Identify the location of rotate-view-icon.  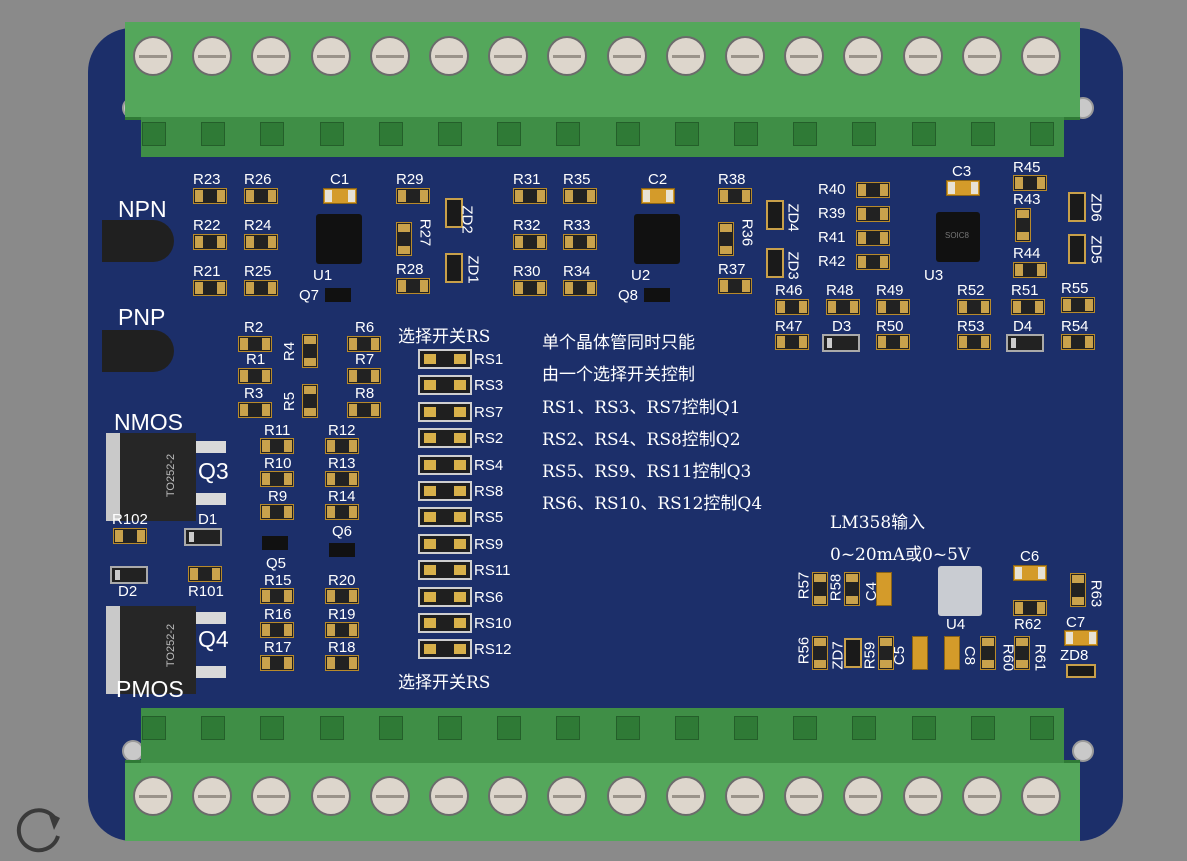
(39, 829).